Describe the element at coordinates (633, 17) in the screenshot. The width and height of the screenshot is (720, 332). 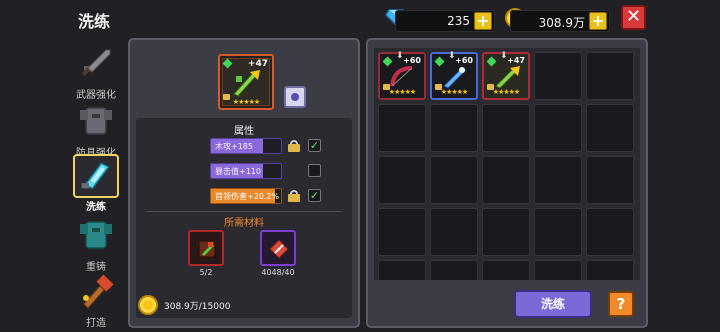
I see `close-button: ✕` at that location.